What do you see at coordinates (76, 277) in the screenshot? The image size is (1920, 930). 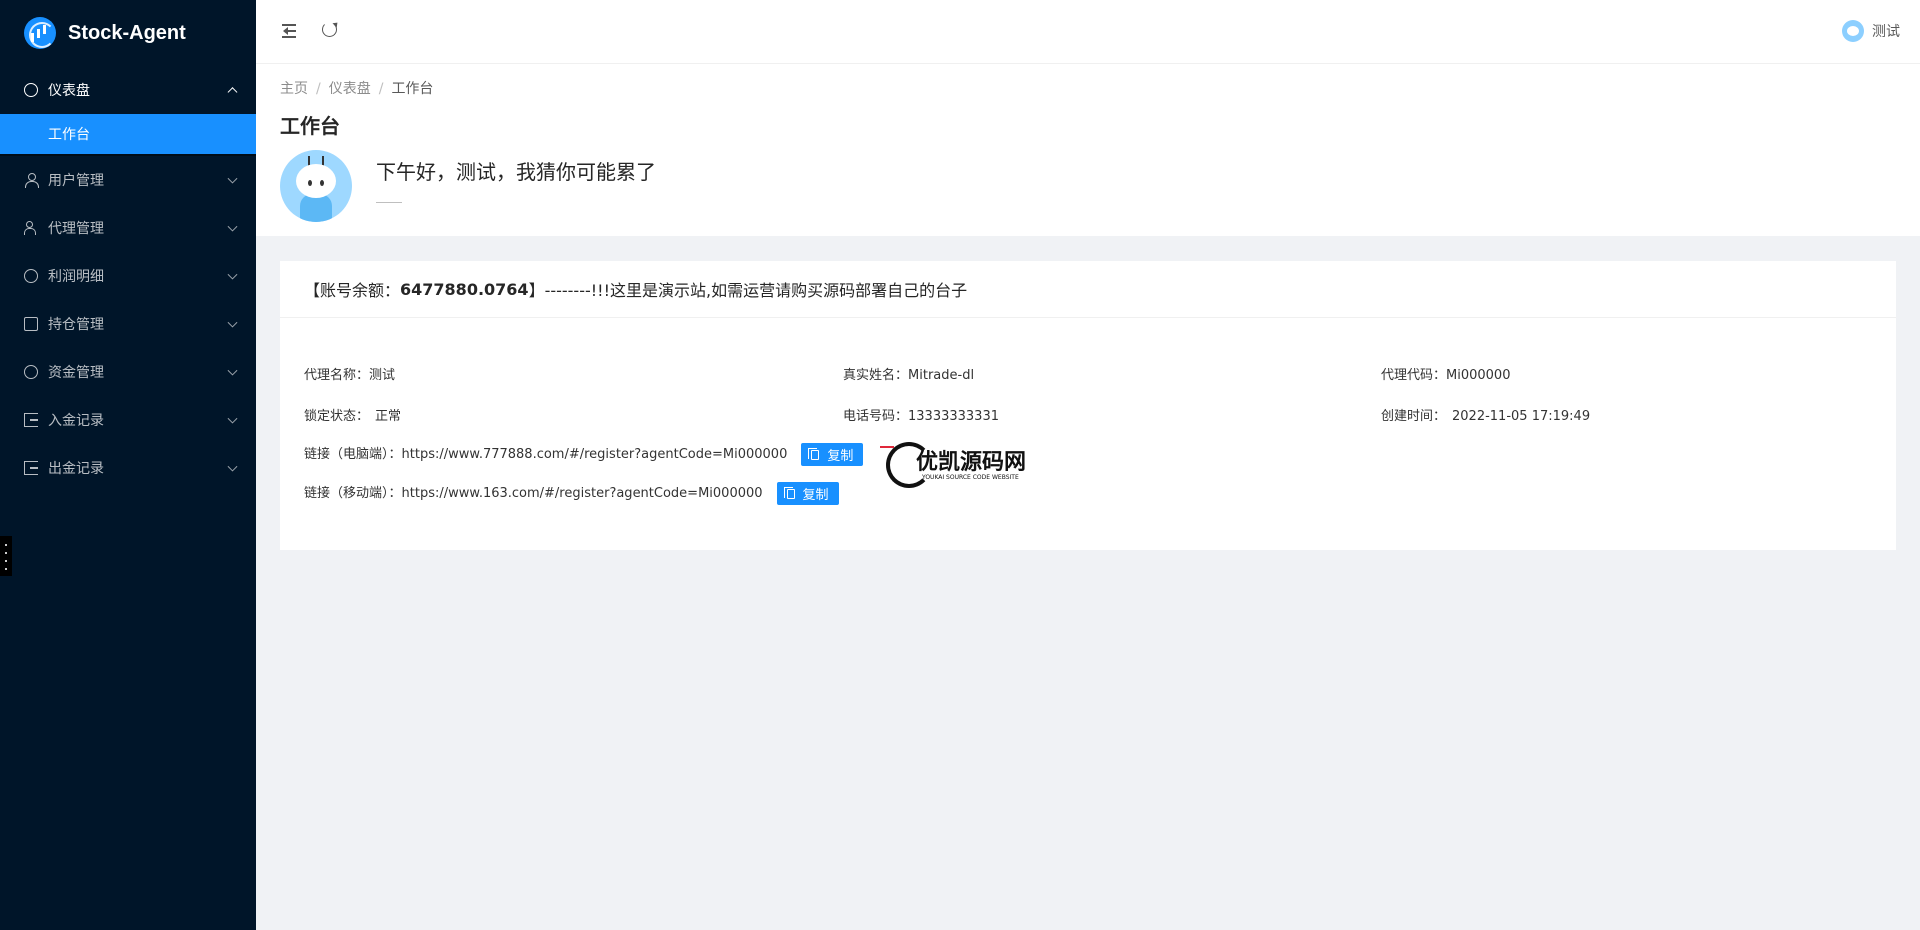 I see `sidebar-item-label: 利润明细` at bounding box center [76, 277].